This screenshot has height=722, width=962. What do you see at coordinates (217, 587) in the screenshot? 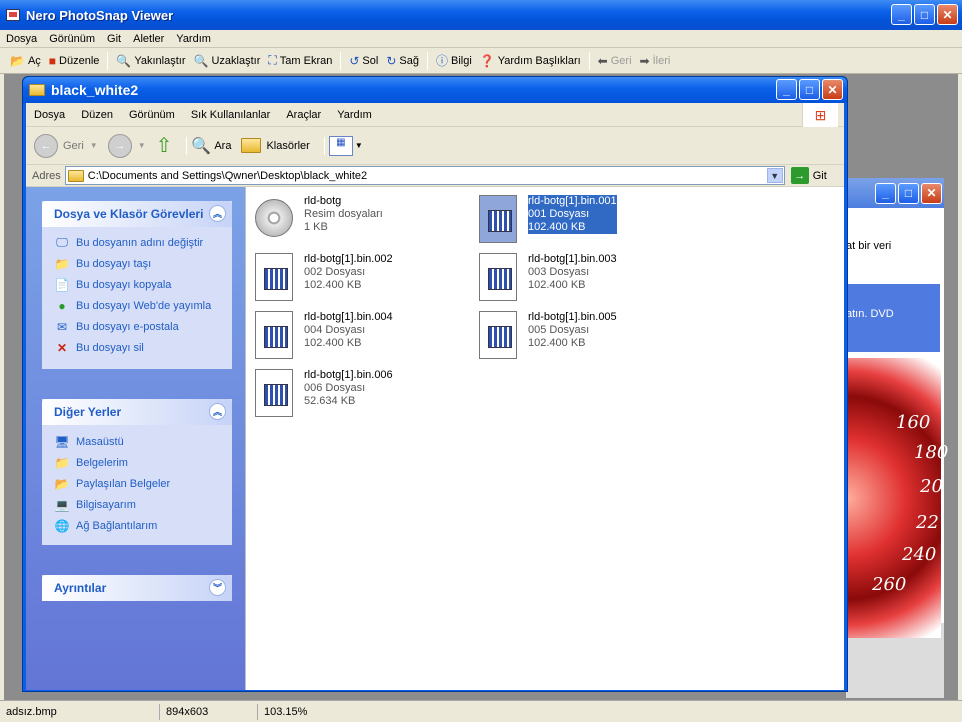
I see `expand-chevron-icon: ︾` at bounding box center [217, 587].